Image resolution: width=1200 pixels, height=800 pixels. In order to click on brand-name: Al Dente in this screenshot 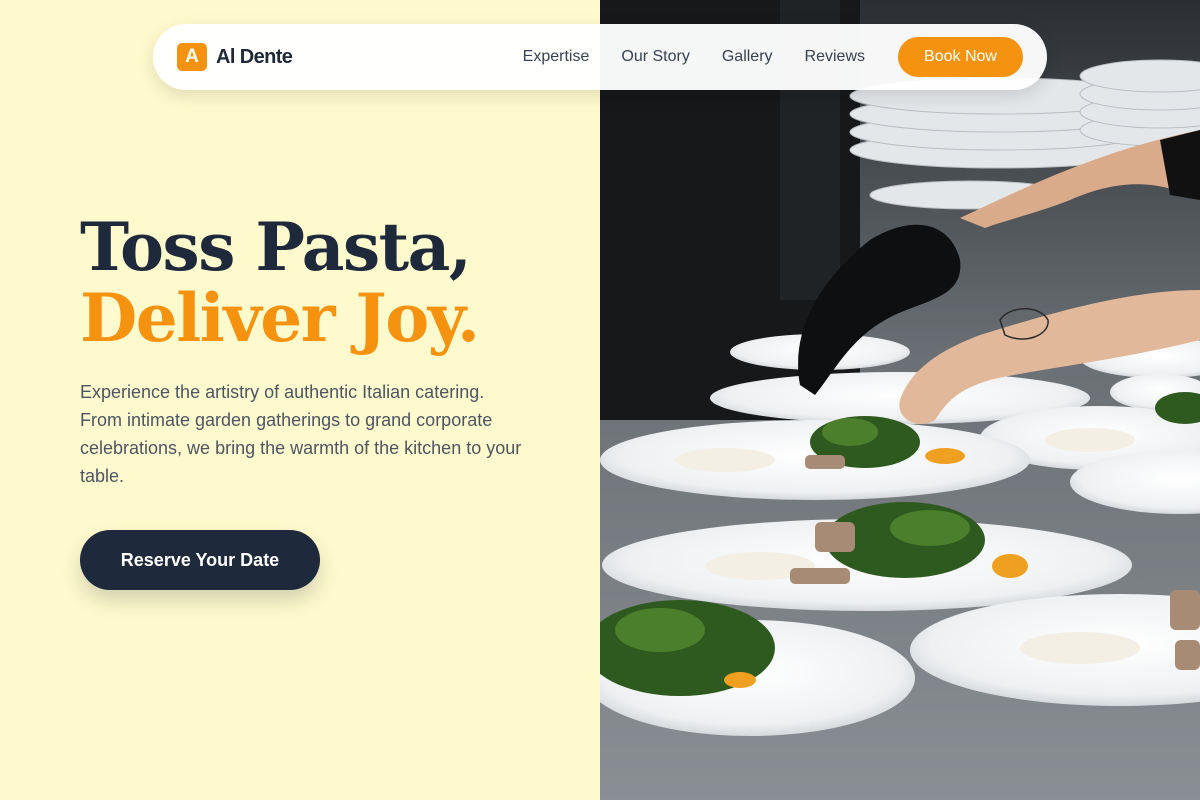, I will do `click(254, 56)`.